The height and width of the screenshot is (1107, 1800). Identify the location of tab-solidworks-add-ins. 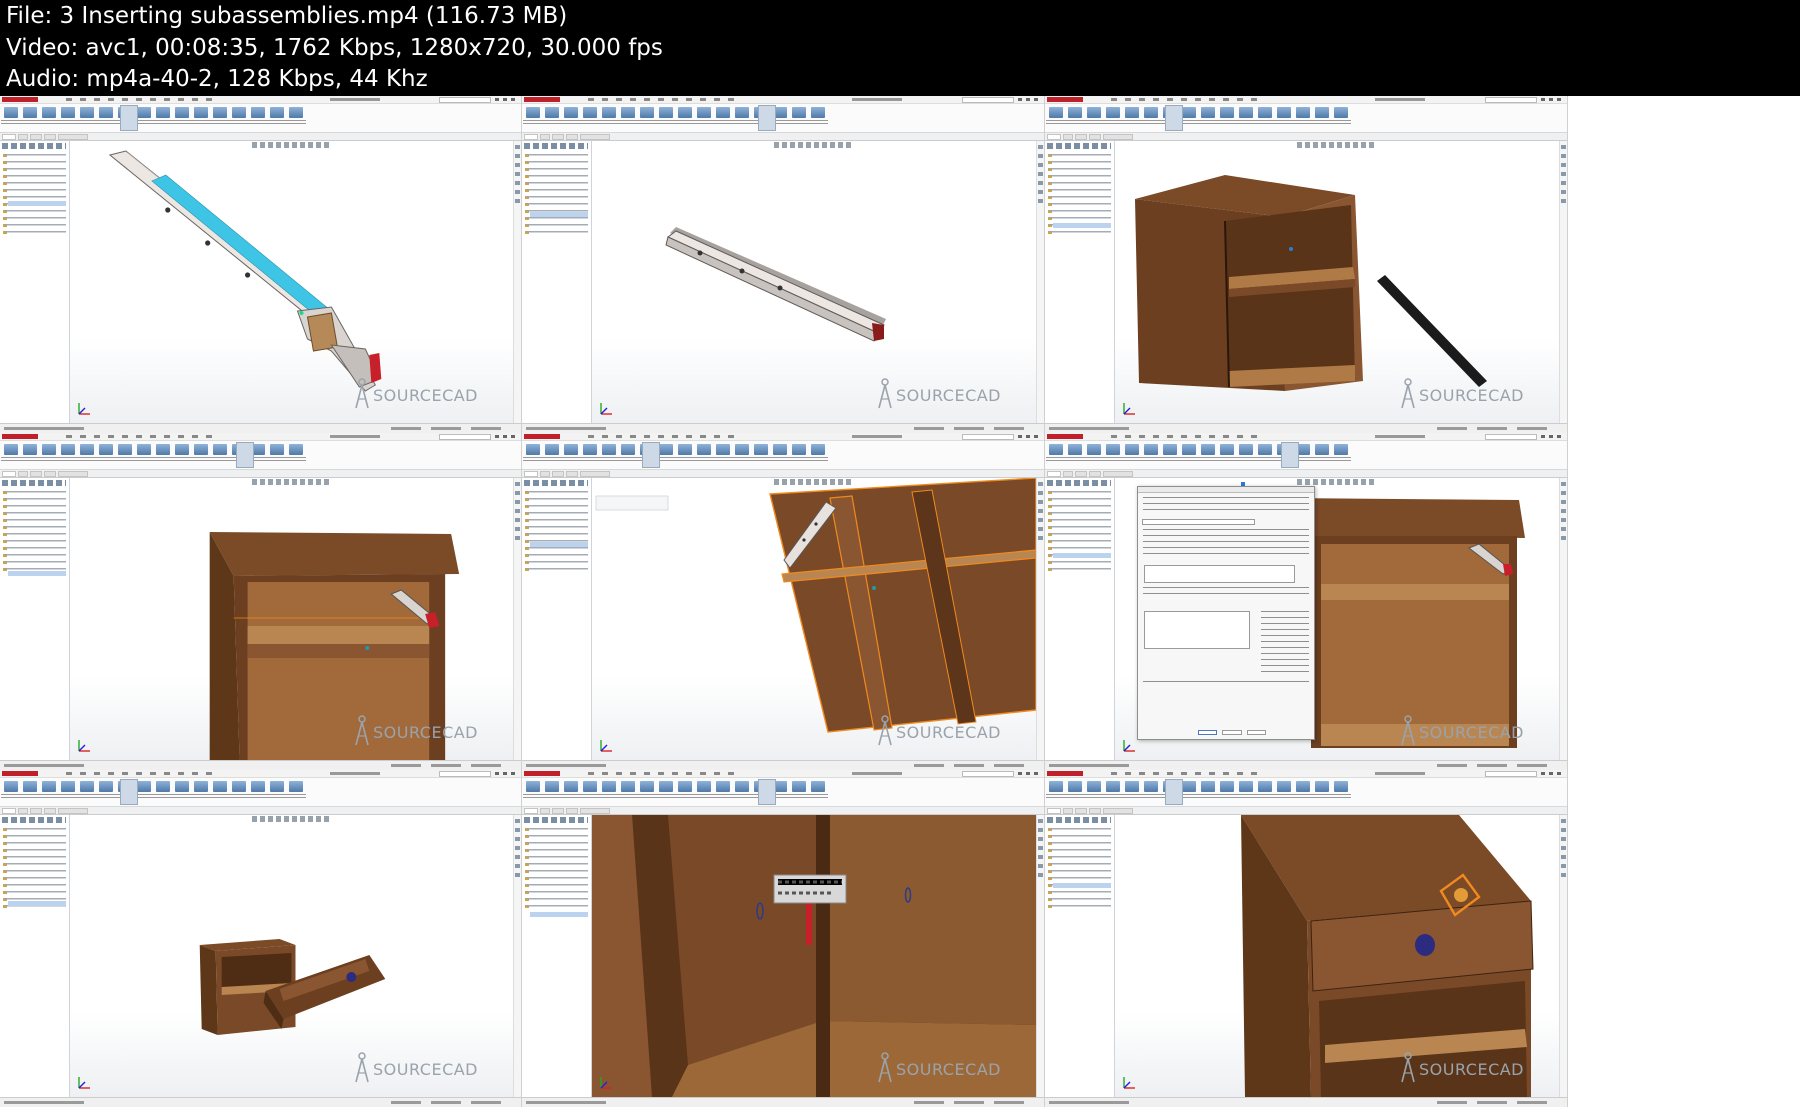
(73, 474).